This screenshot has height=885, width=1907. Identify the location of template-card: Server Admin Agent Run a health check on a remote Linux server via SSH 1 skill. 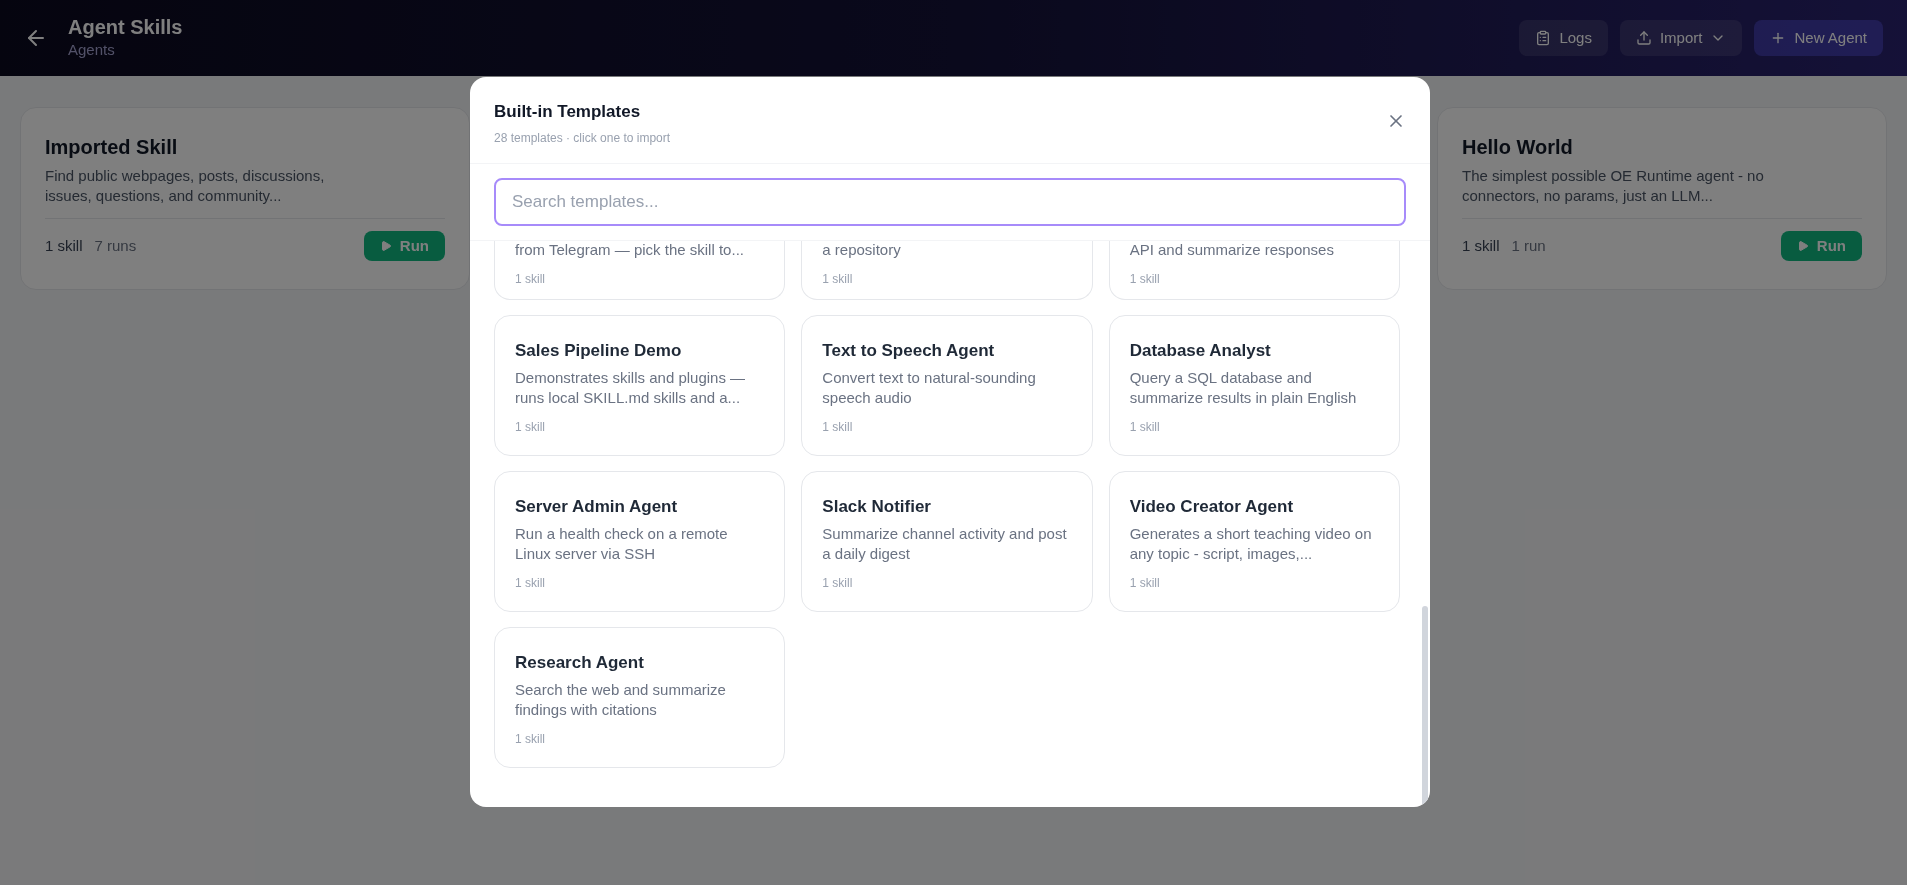
(640, 541).